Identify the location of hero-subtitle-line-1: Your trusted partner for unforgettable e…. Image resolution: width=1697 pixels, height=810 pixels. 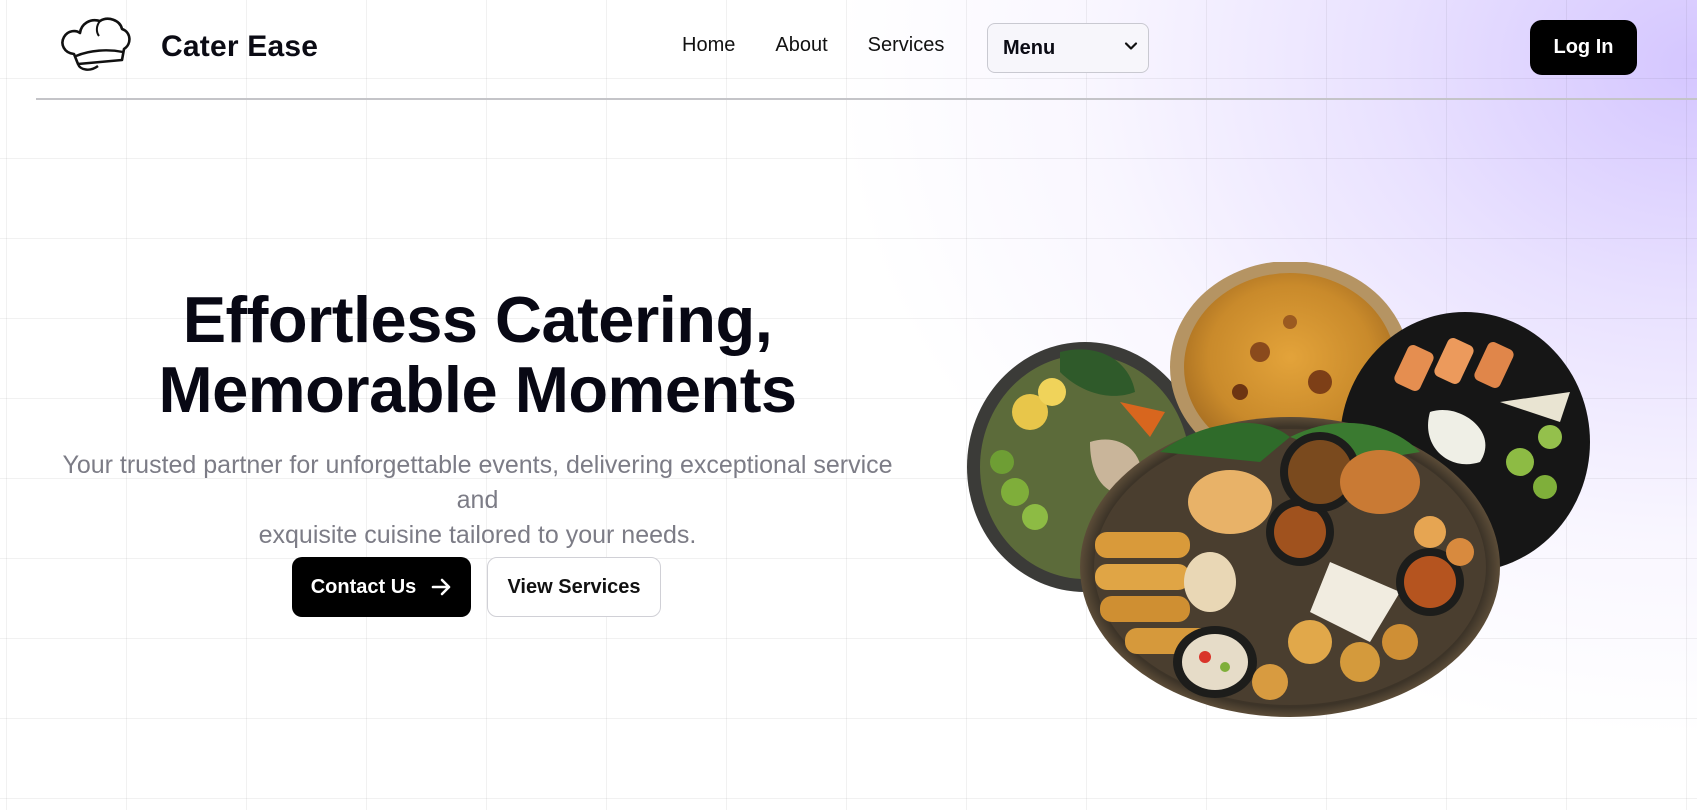
(477, 482).